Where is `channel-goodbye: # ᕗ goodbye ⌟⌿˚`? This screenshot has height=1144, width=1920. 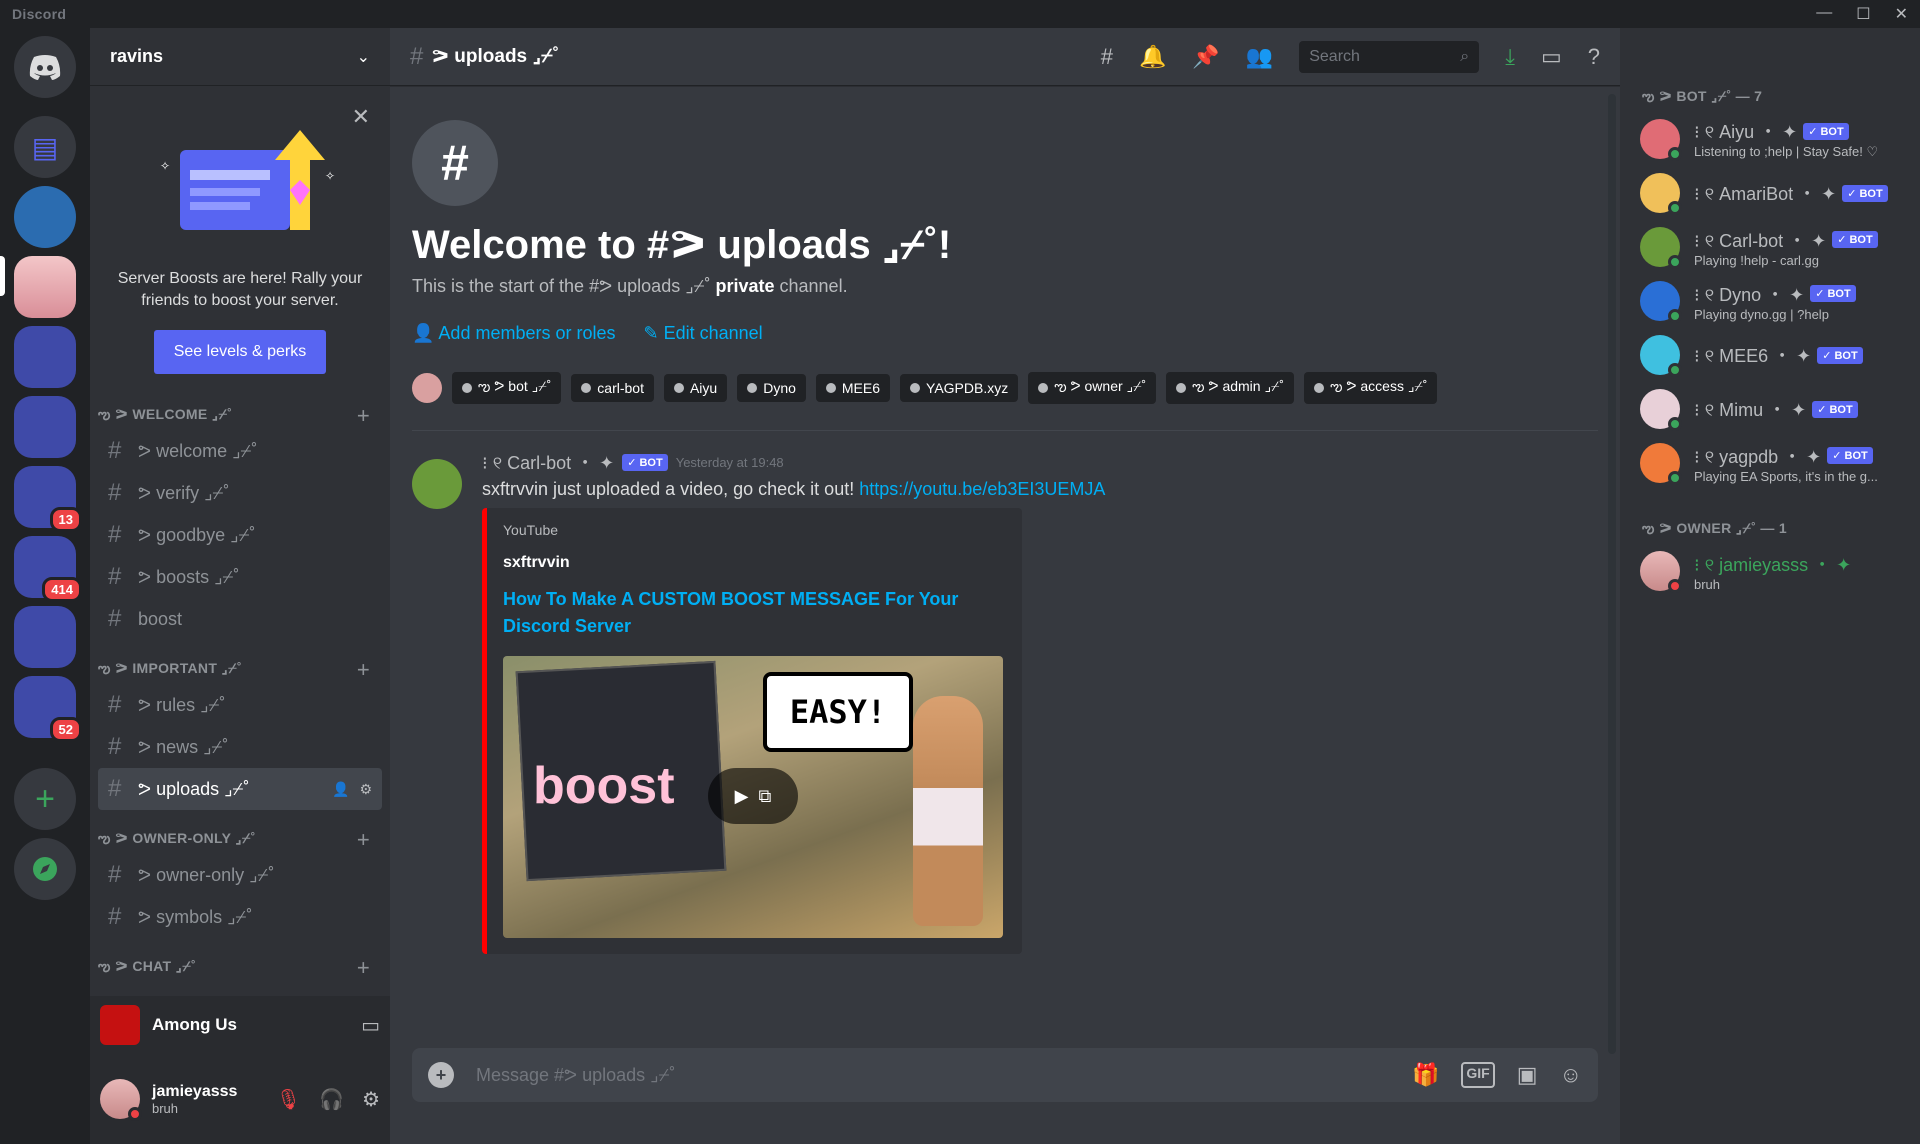 channel-goodbye: # ᕗ goodbye ⌟⌿˚ is located at coordinates (240, 535).